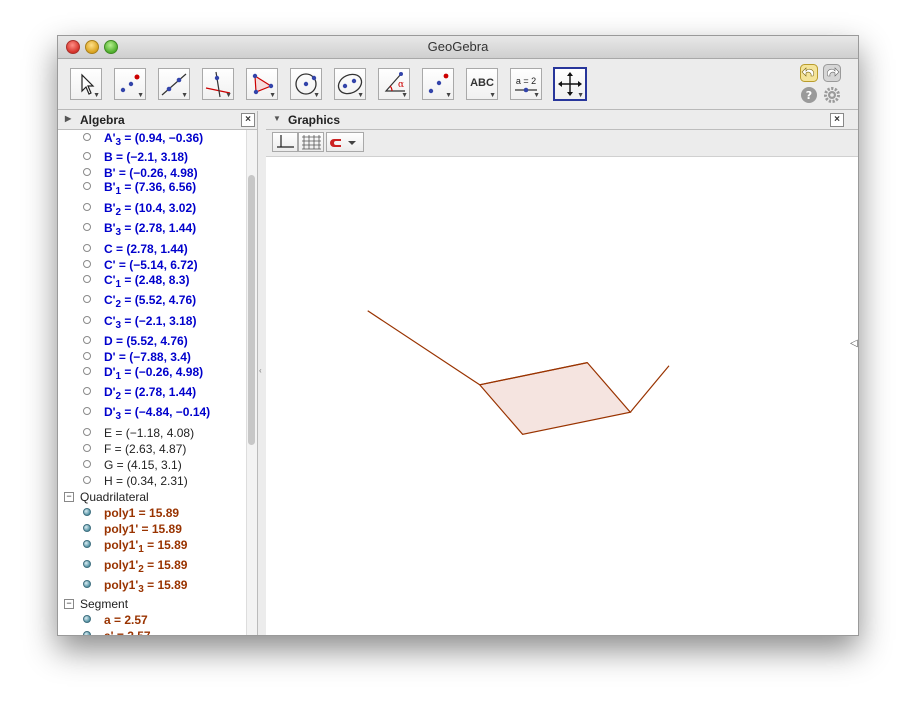  What do you see at coordinates (438, 84) in the screenshot?
I see `reflect-tool-button: ▼` at bounding box center [438, 84].